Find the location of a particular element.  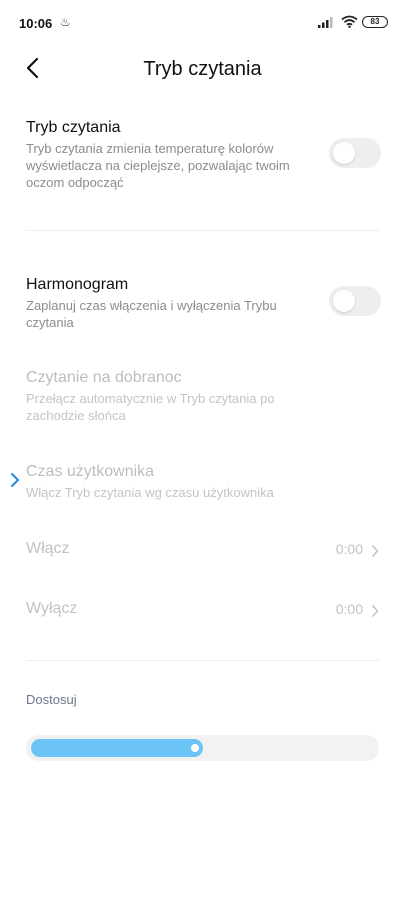

turn-off-label: Wyłącz is located at coordinates (52, 608).